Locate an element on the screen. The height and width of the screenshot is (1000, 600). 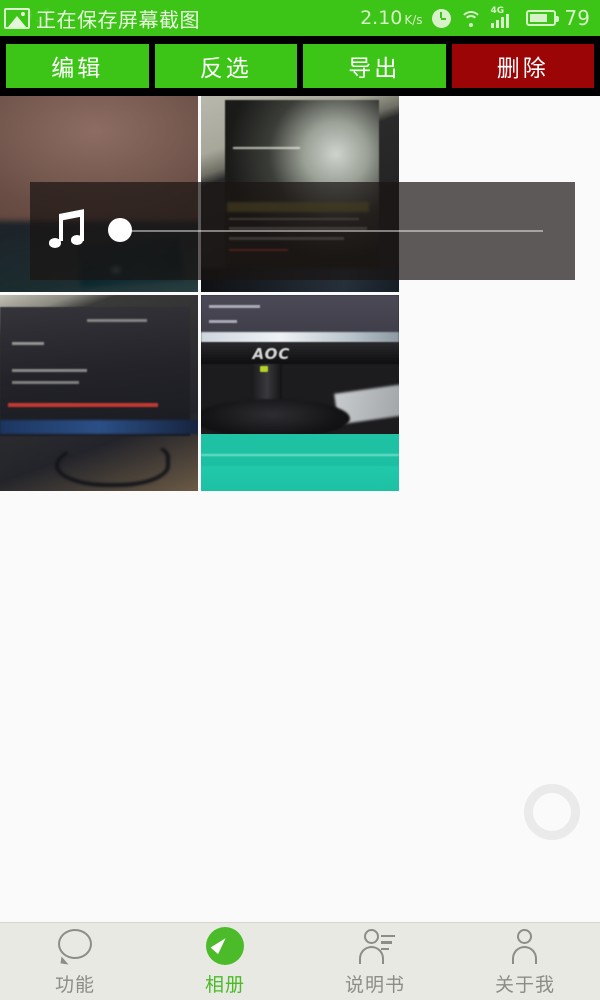
nav-function: 功能 is located at coordinates (75, 961).